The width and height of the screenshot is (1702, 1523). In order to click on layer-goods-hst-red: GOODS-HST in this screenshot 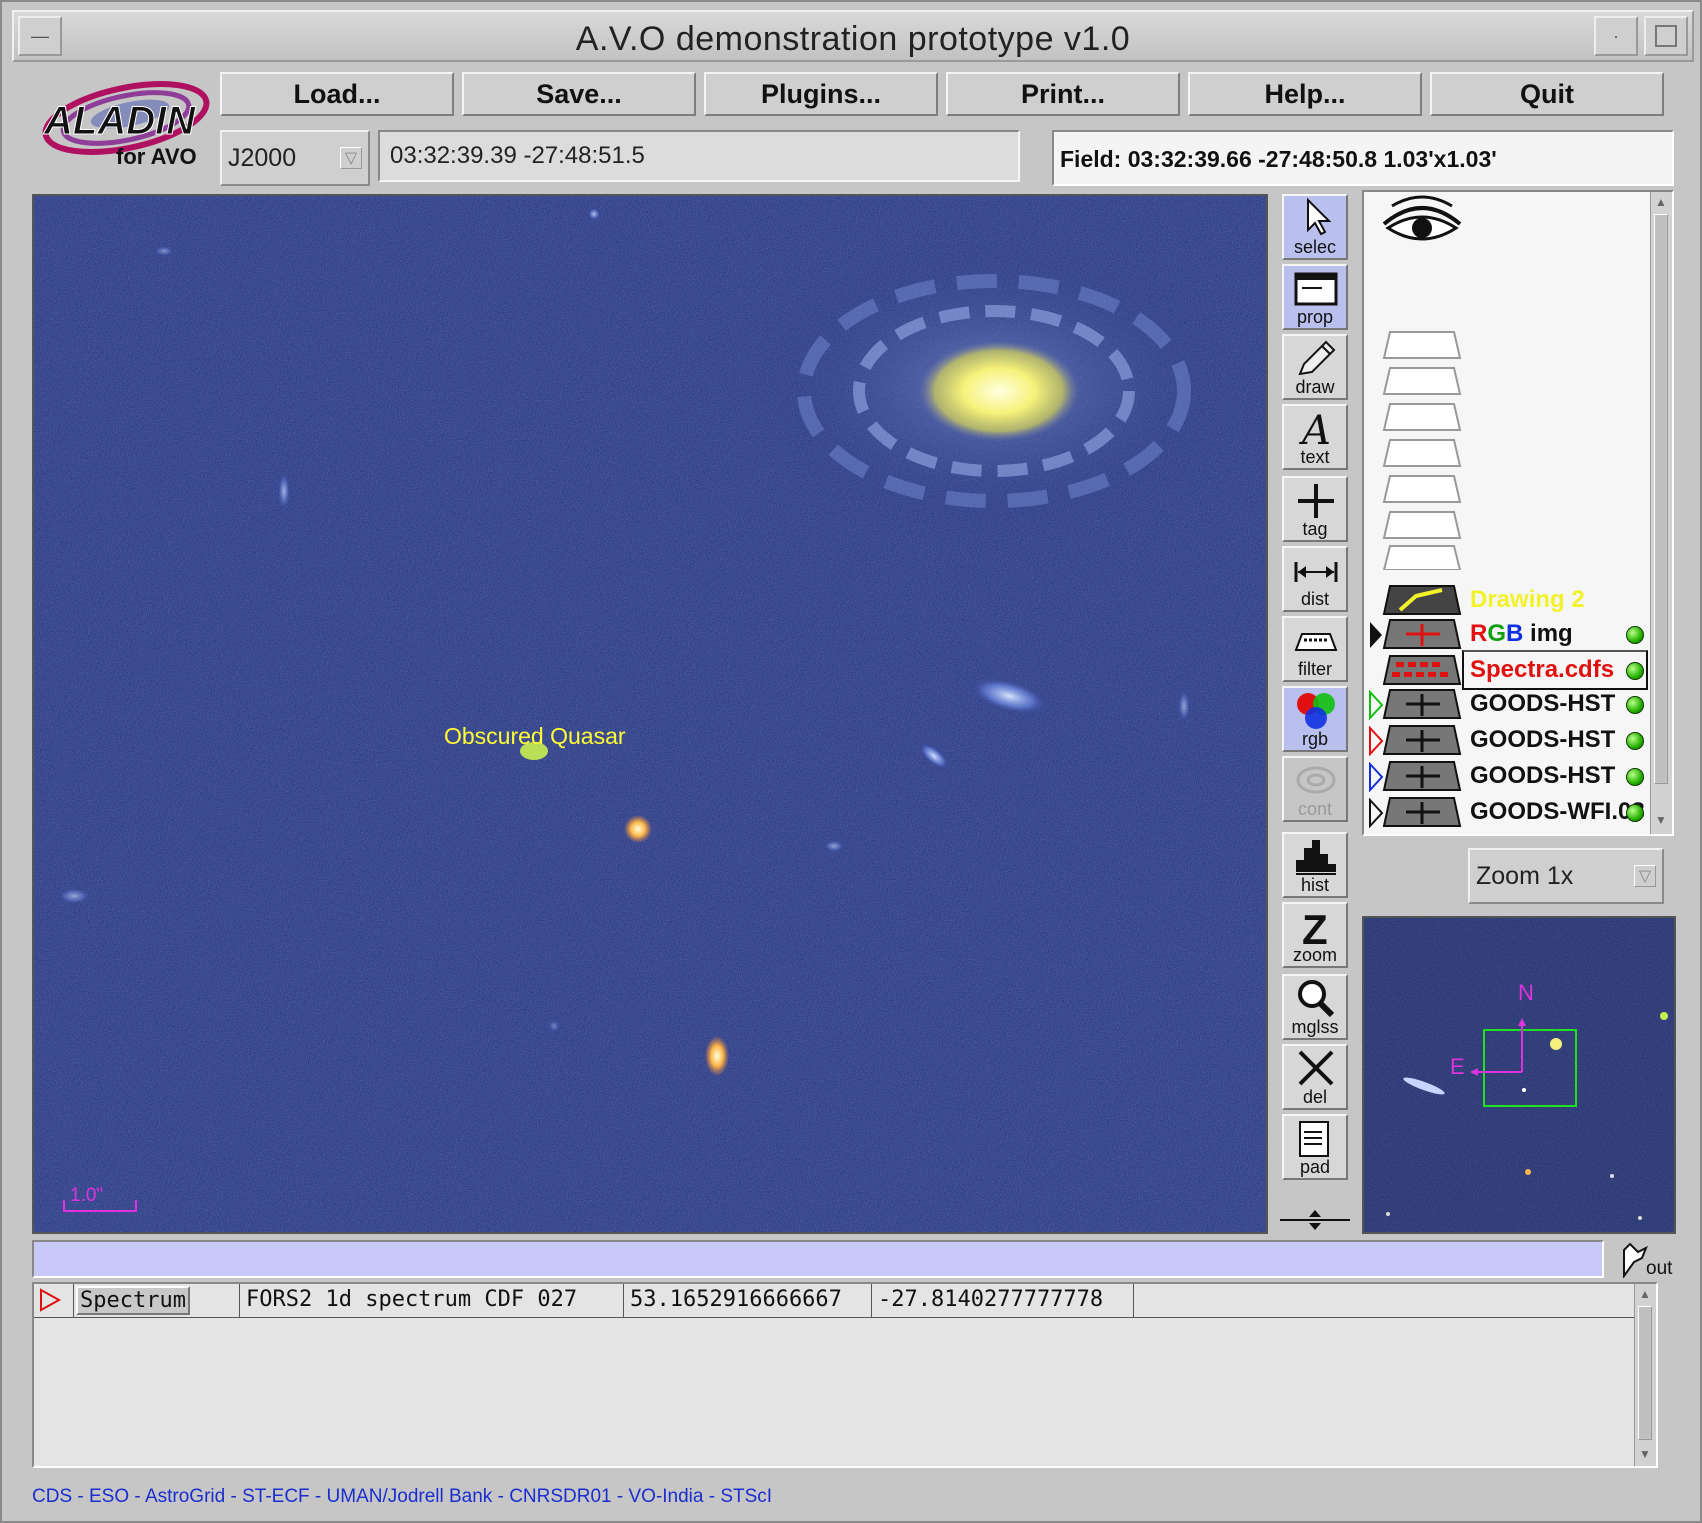, I will do `click(1509, 741)`.